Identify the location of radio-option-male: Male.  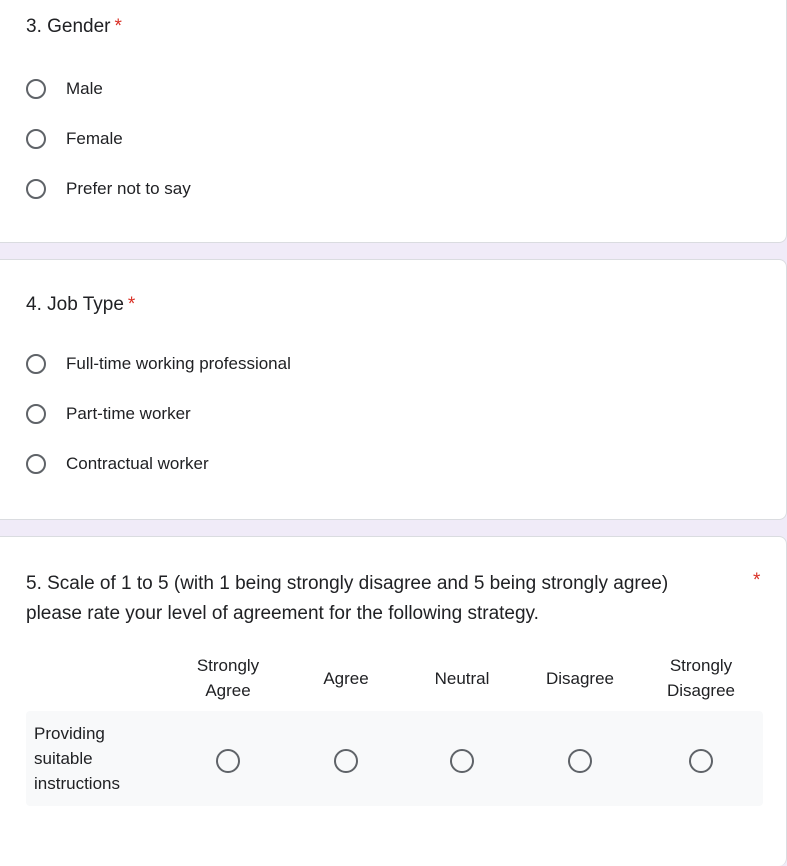
(64, 89).